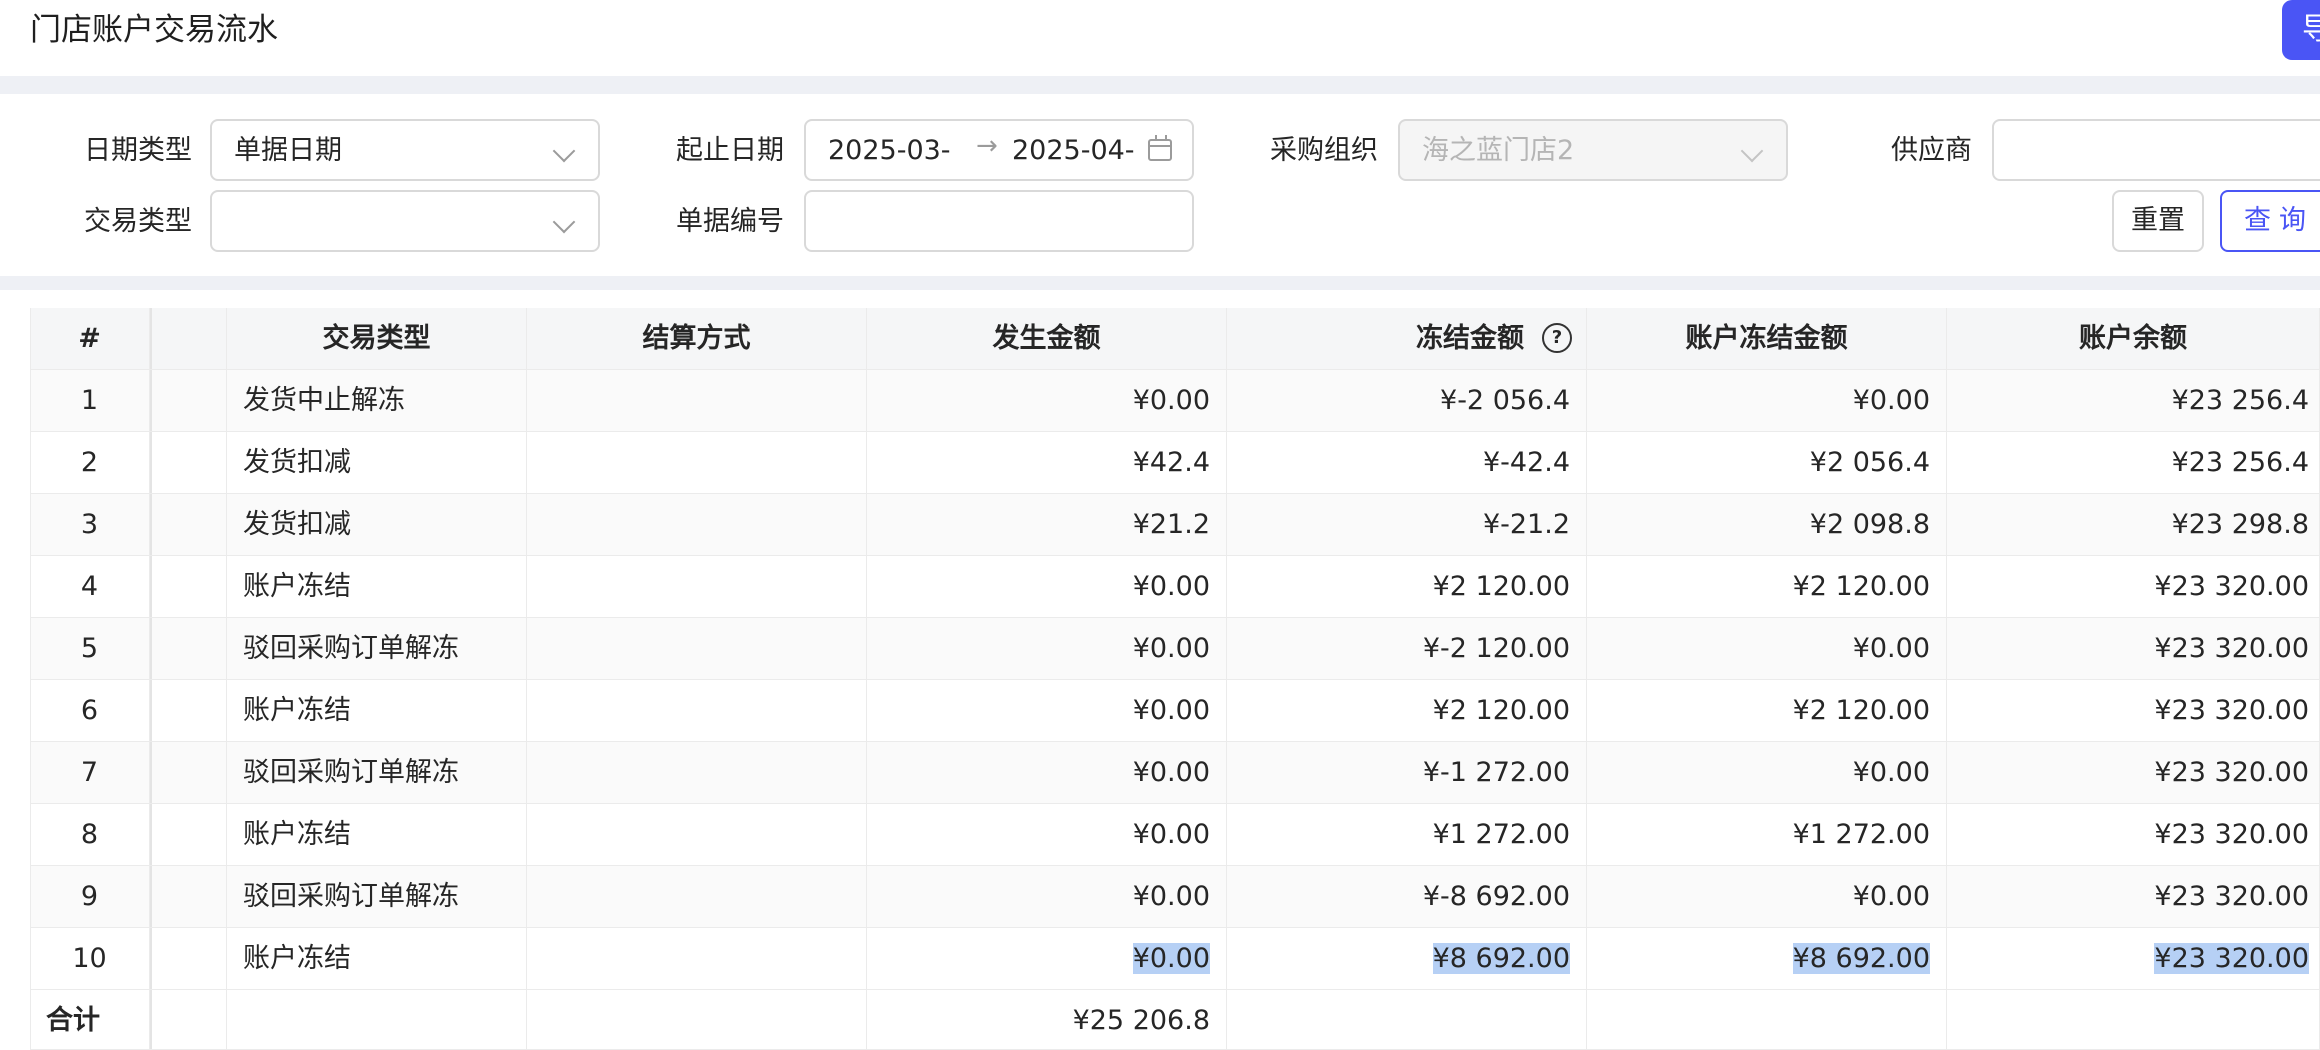  What do you see at coordinates (730, 221) in the screenshot?
I see `doc-no-label: 单据编号` at bounding box center [730, 221].